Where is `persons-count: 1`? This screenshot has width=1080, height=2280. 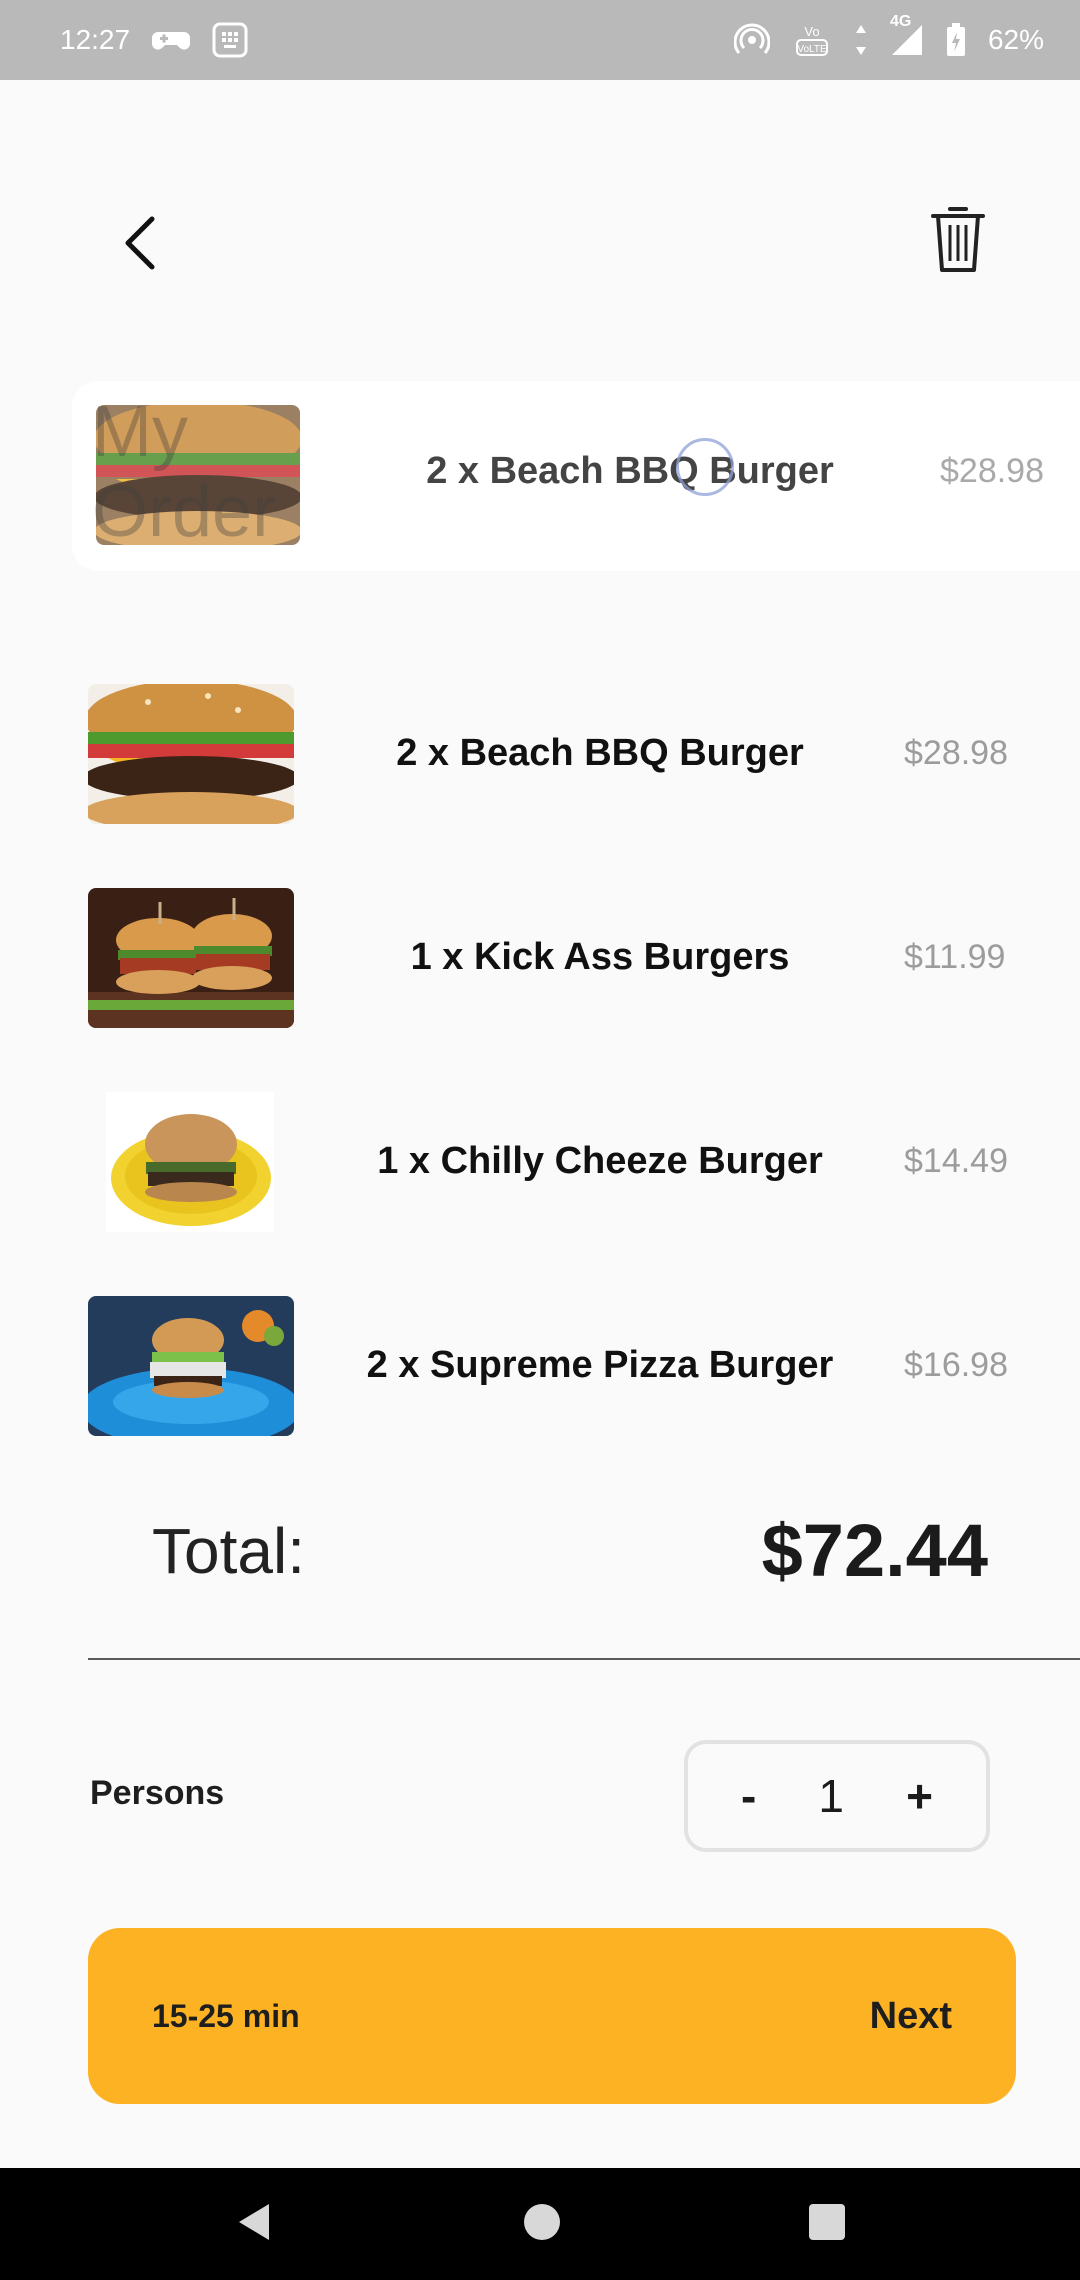
persons-count: 1 is located at coordinates (831, 1796).